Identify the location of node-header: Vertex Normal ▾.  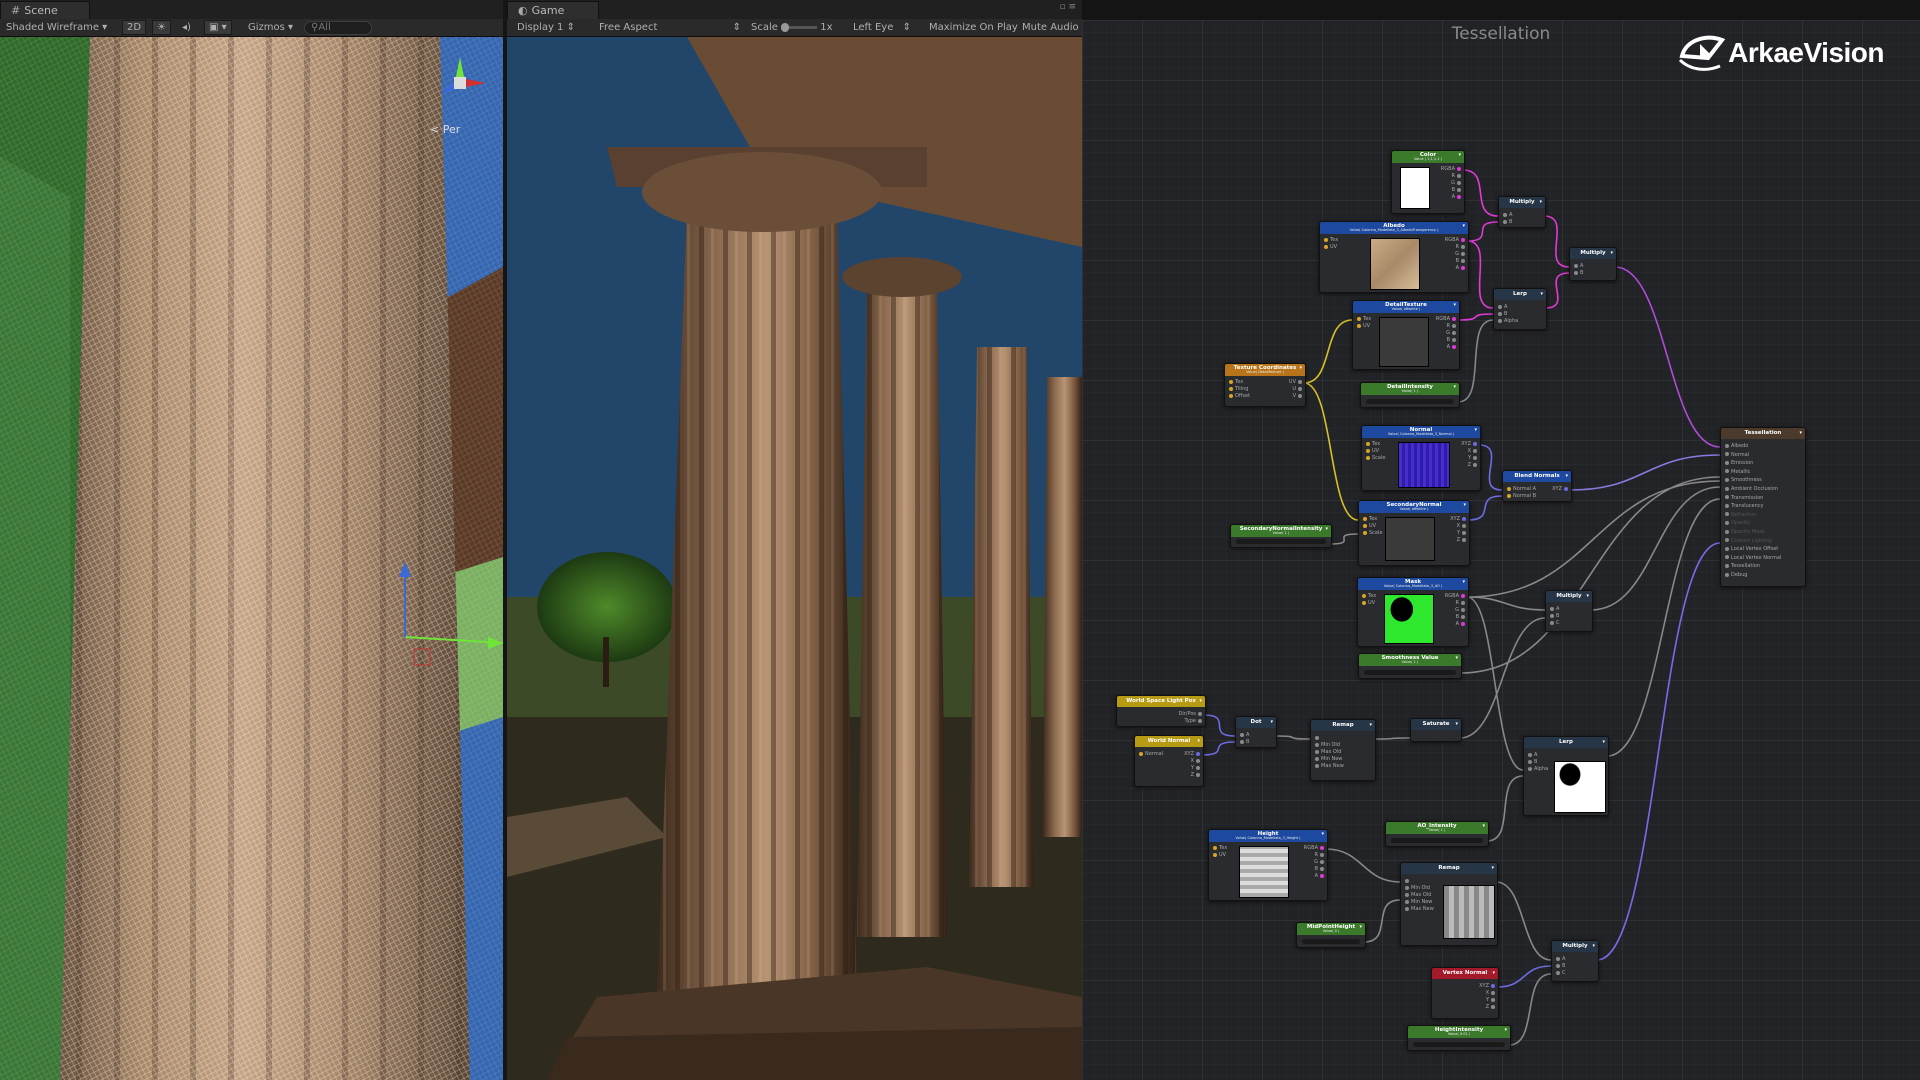
(1465, 973).